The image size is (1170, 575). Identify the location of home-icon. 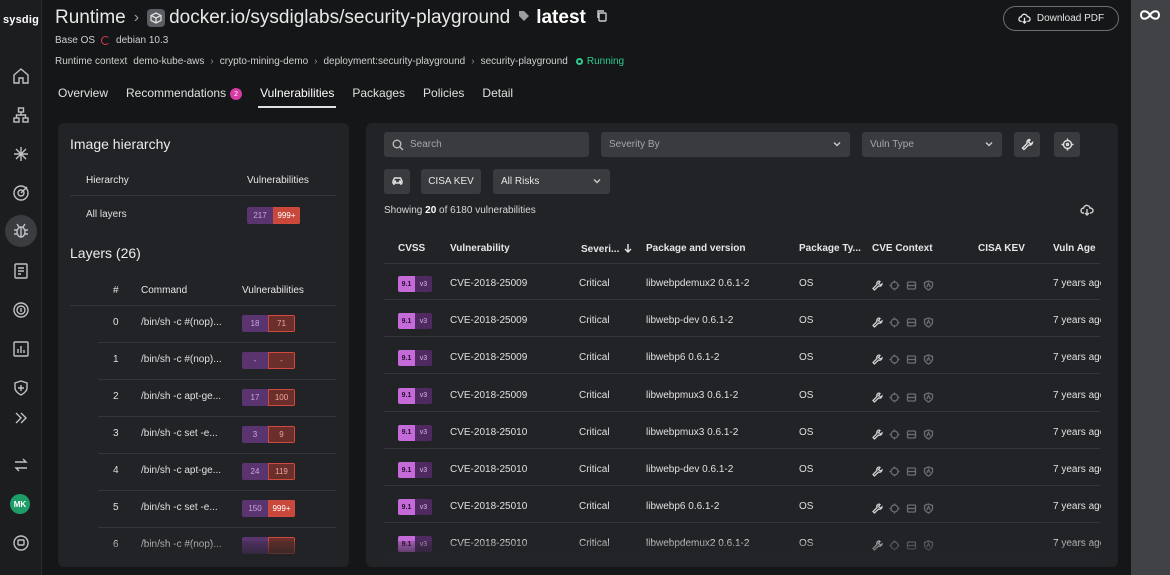
(21, 76).